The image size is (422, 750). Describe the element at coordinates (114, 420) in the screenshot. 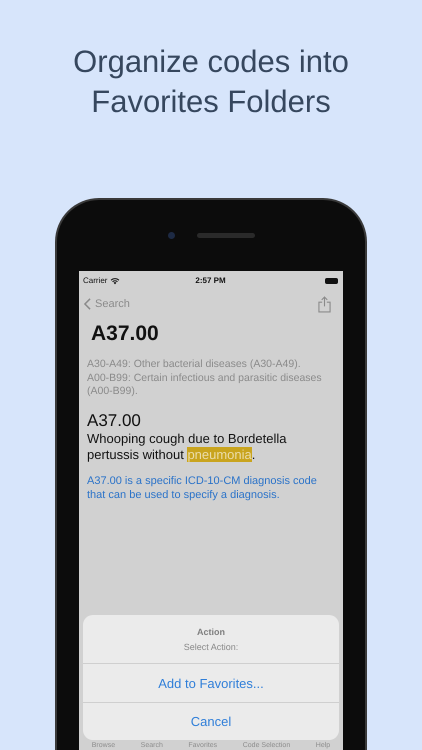

I see `code-label: A37.00` at that location.